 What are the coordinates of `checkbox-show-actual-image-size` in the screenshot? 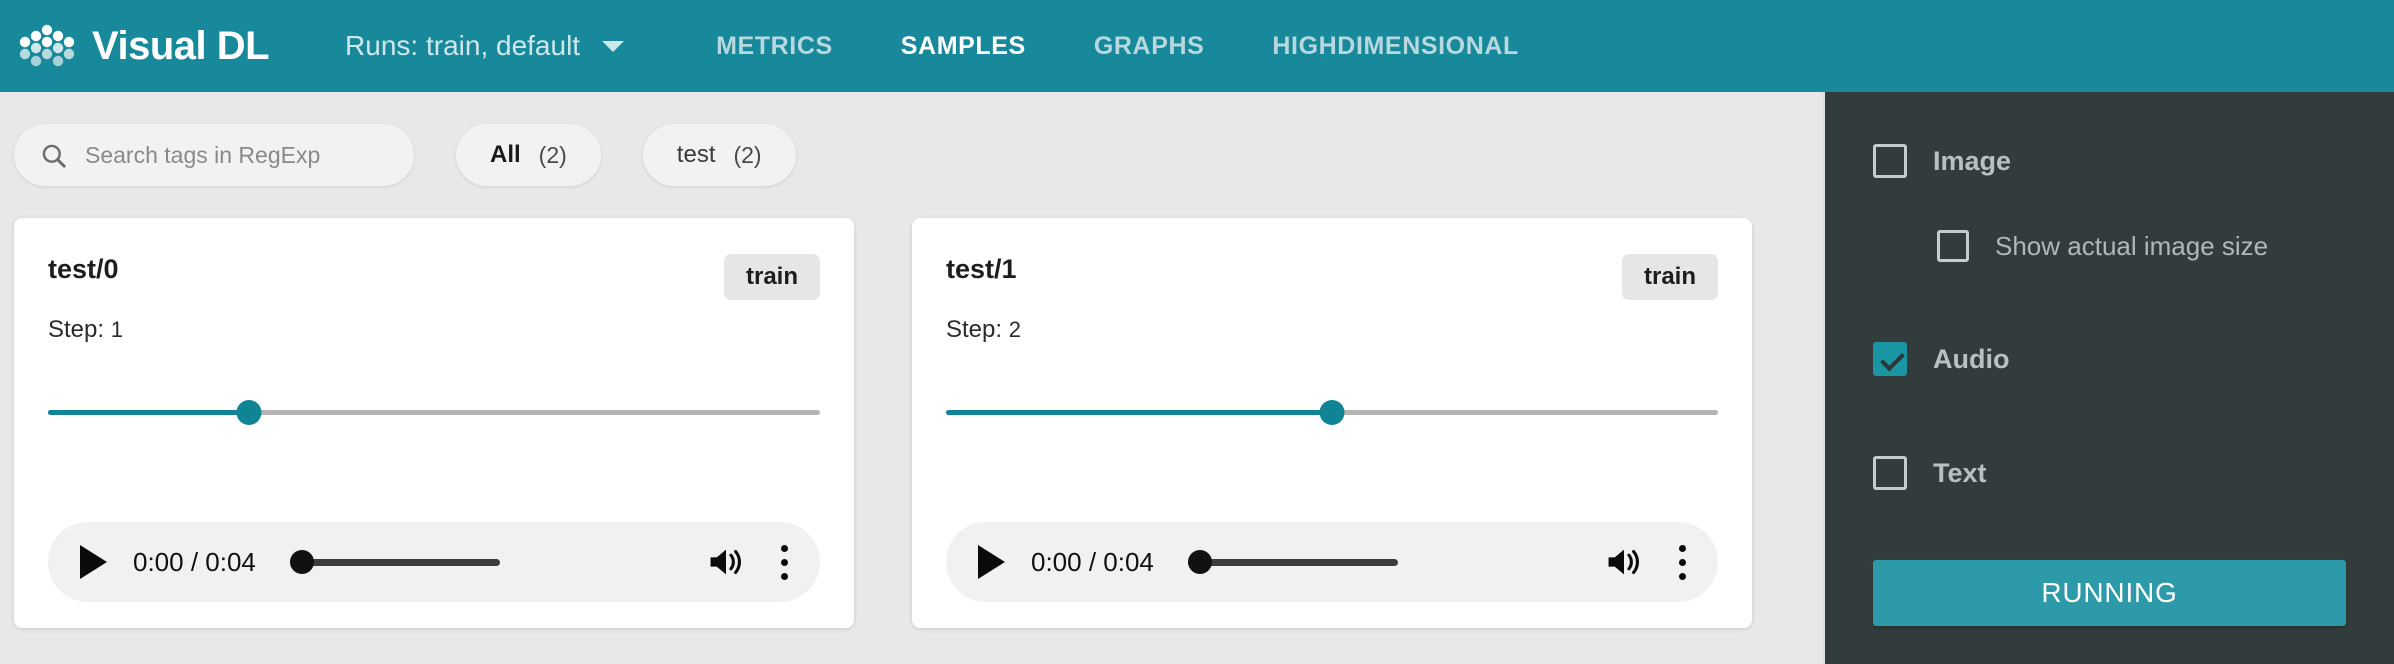 It's located at (1953, 246).